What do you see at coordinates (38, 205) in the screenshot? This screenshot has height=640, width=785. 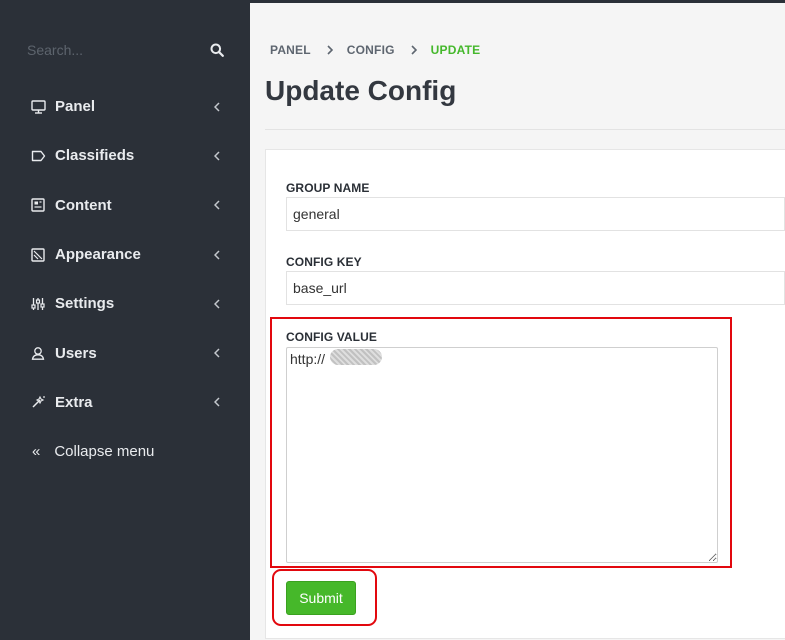 I see `content-icon` at bounding box center [38, 205].